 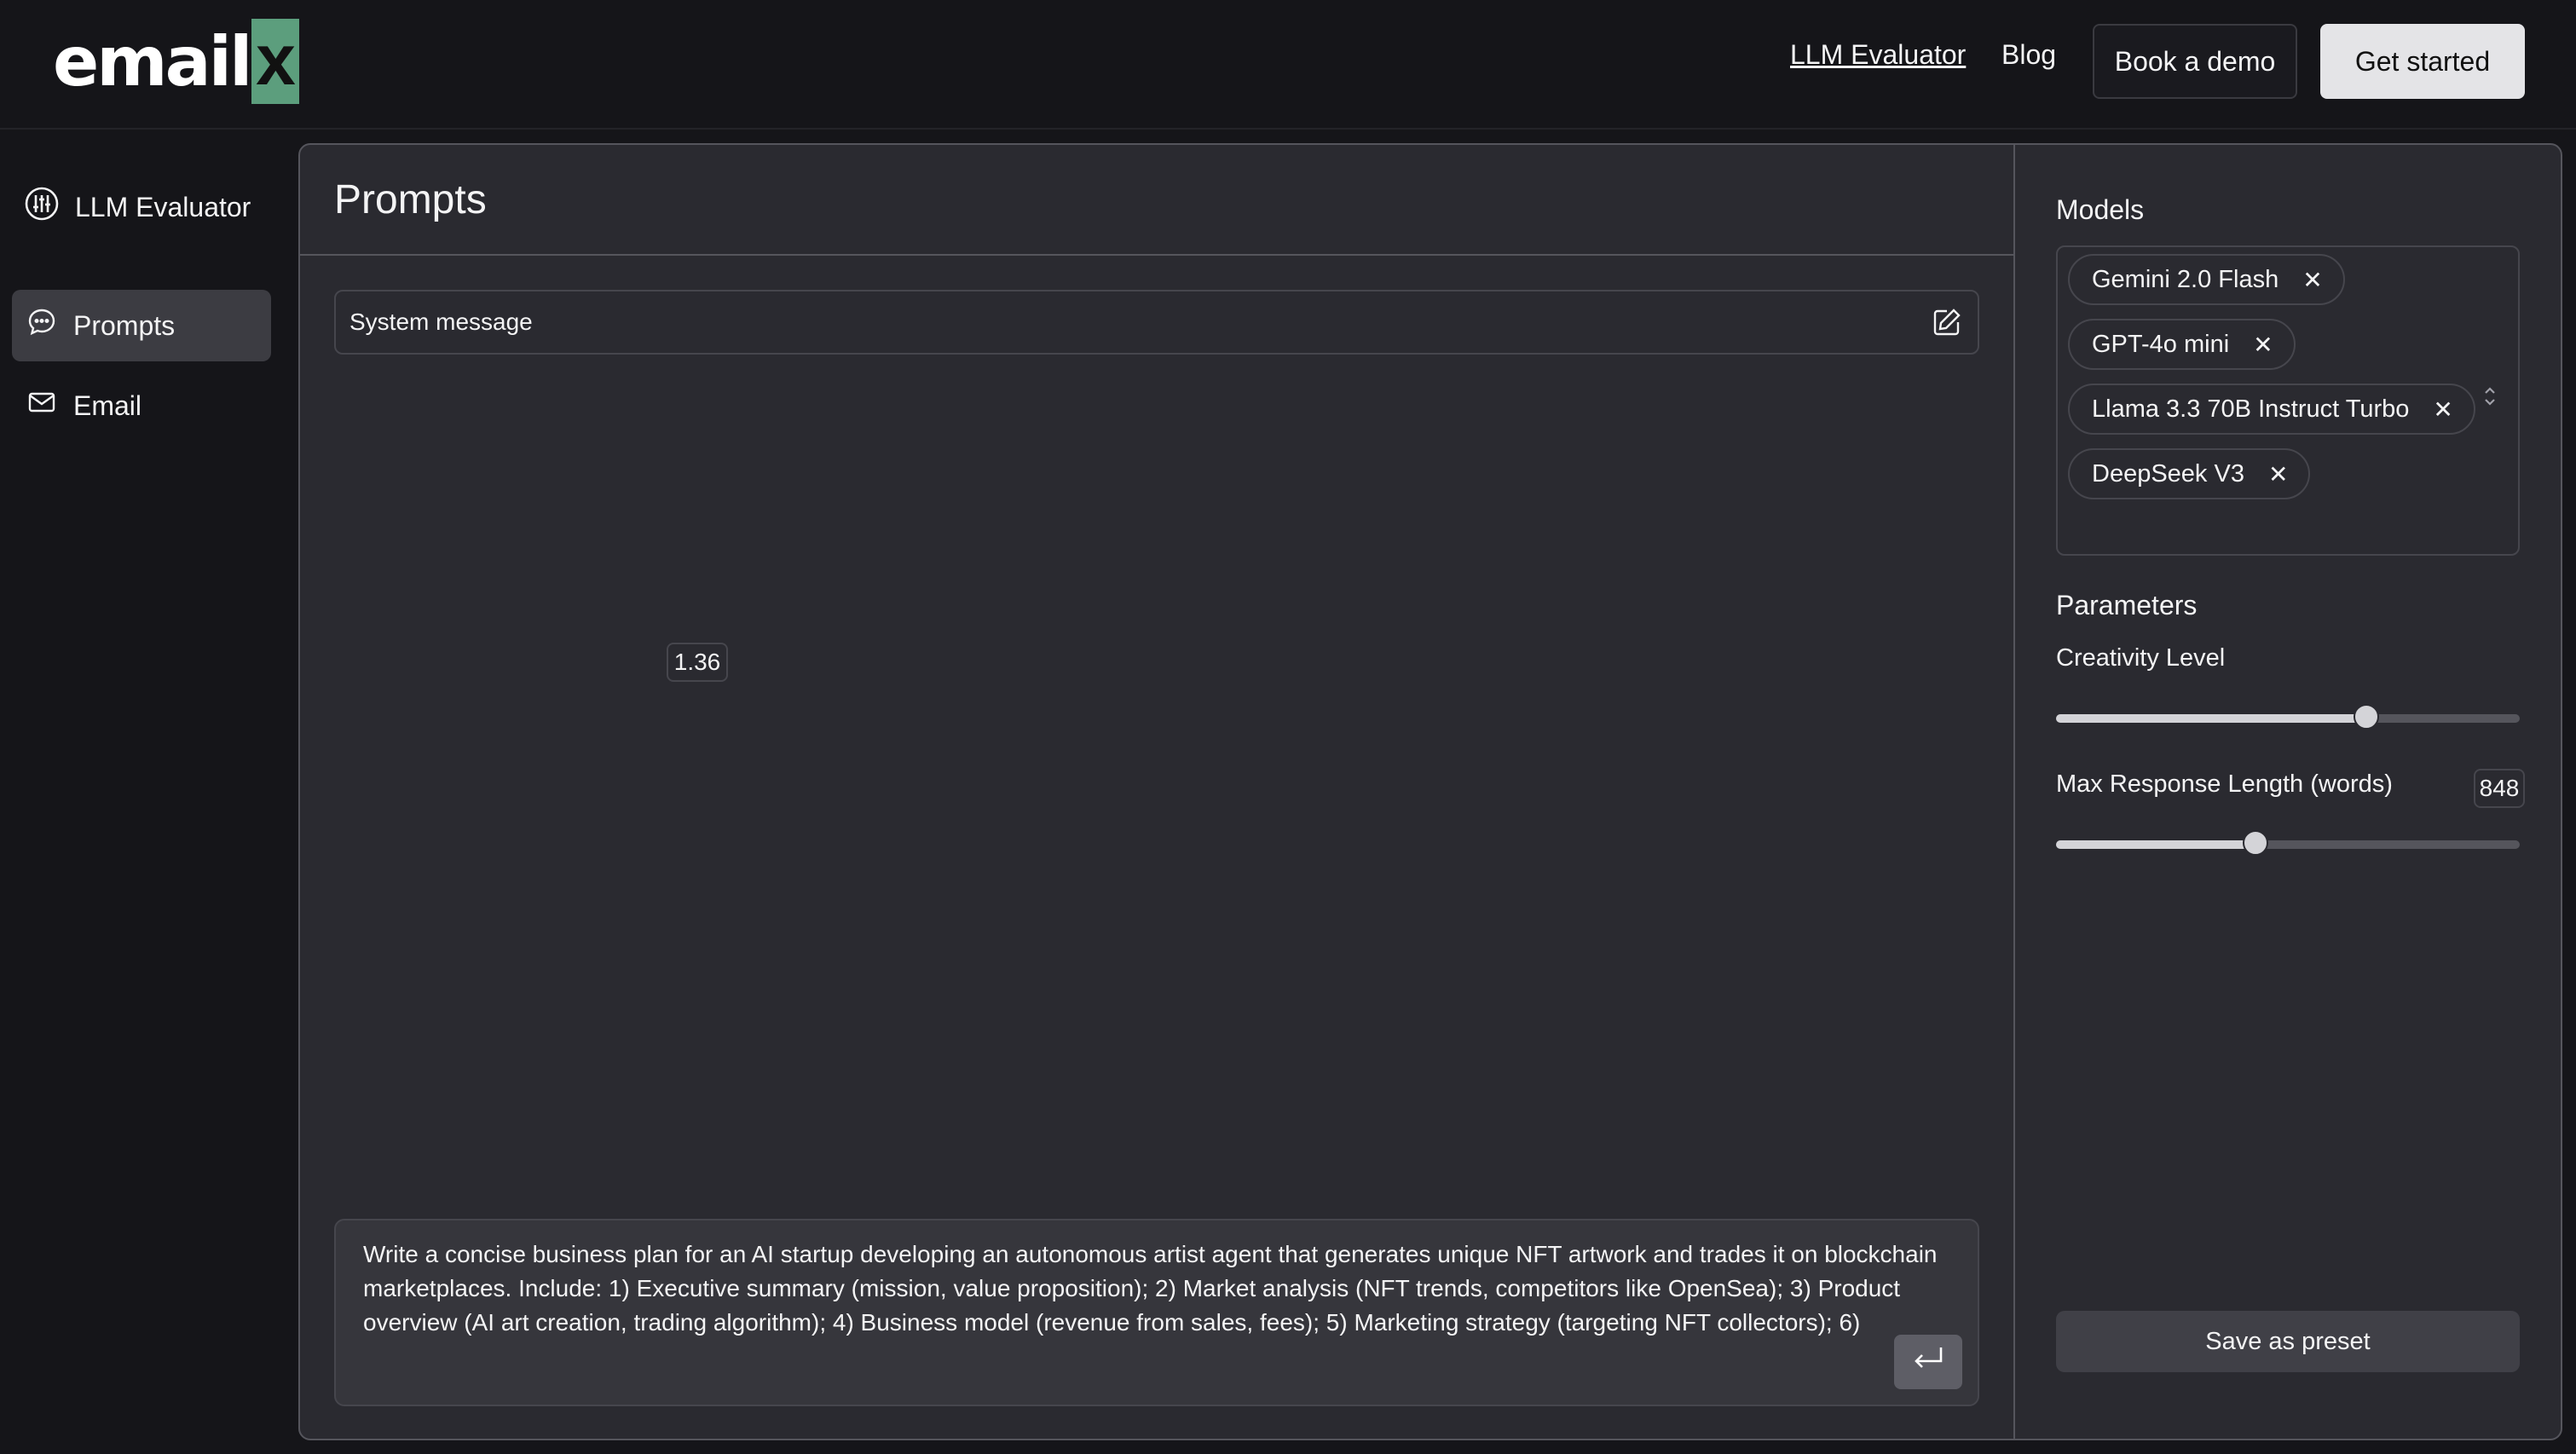 I want to click on creativity-slider-thumb, so click(x=2367, y=717).